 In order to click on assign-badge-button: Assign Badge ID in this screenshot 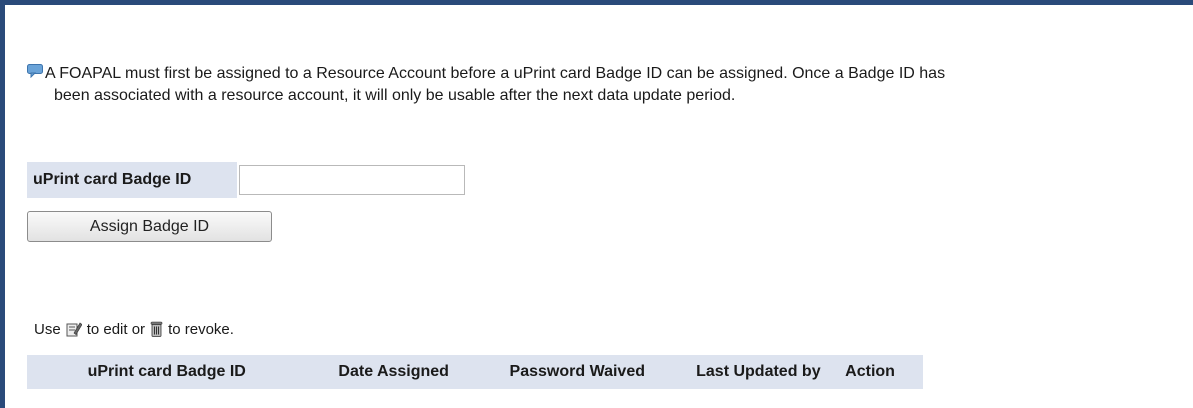, I will do `click(149, 226)`.